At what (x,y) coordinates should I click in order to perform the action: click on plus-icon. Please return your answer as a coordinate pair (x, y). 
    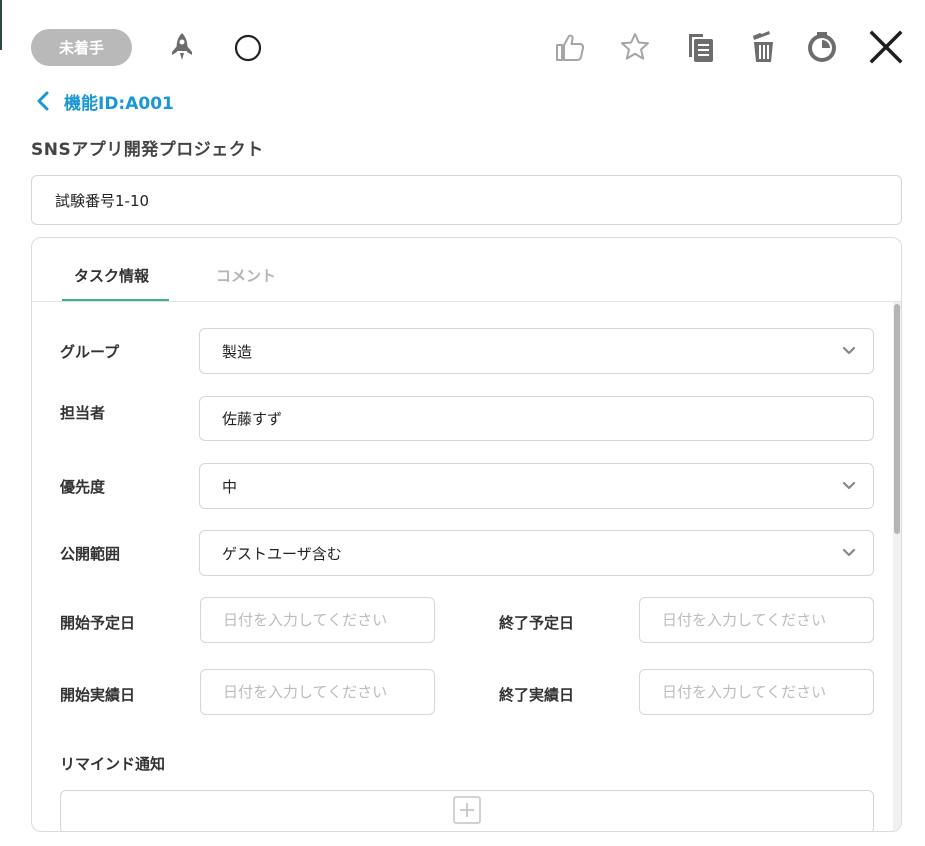
    Looking at the image, I should click on (467, 812).